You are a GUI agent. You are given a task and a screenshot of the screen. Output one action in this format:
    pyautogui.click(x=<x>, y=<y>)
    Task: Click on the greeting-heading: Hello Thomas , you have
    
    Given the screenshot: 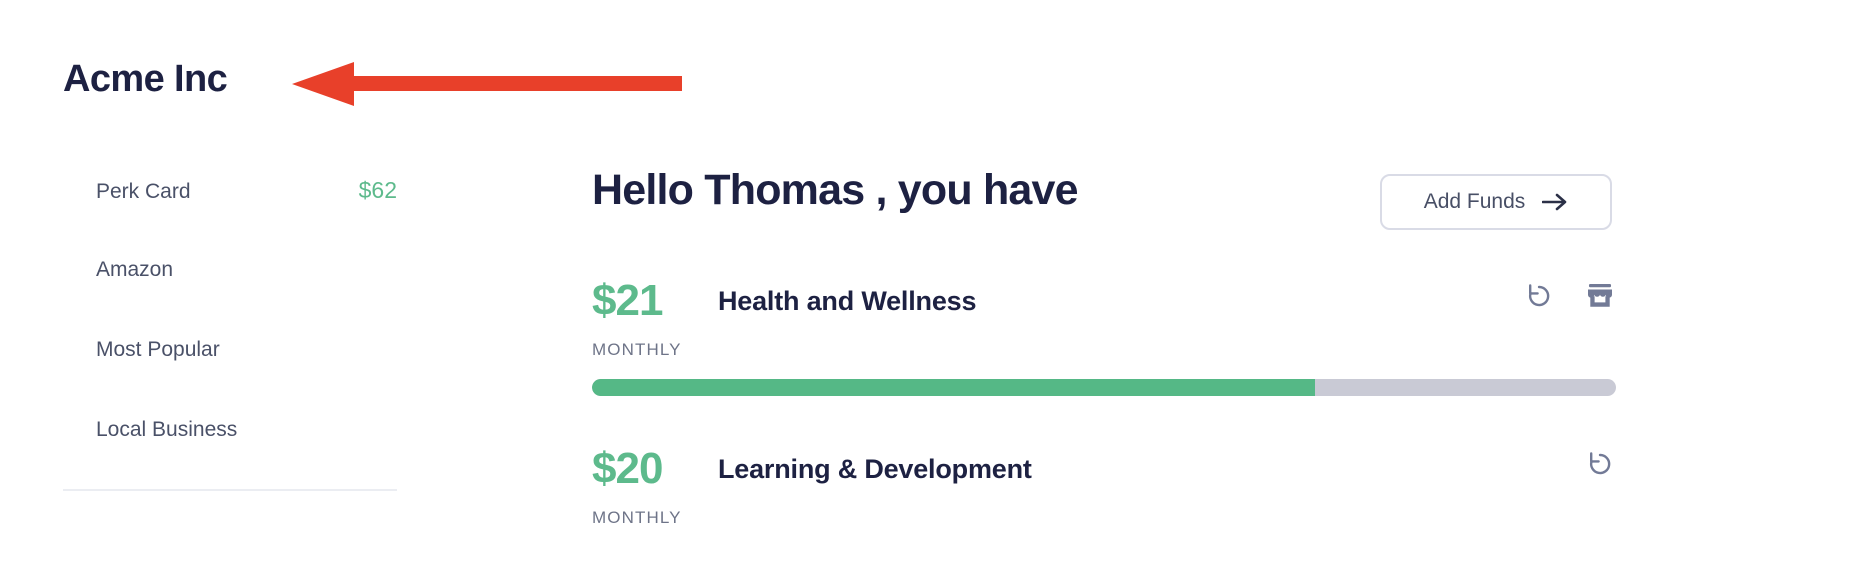 What is the action you would take?
    pyautogui.click(x=835, y=190)
    